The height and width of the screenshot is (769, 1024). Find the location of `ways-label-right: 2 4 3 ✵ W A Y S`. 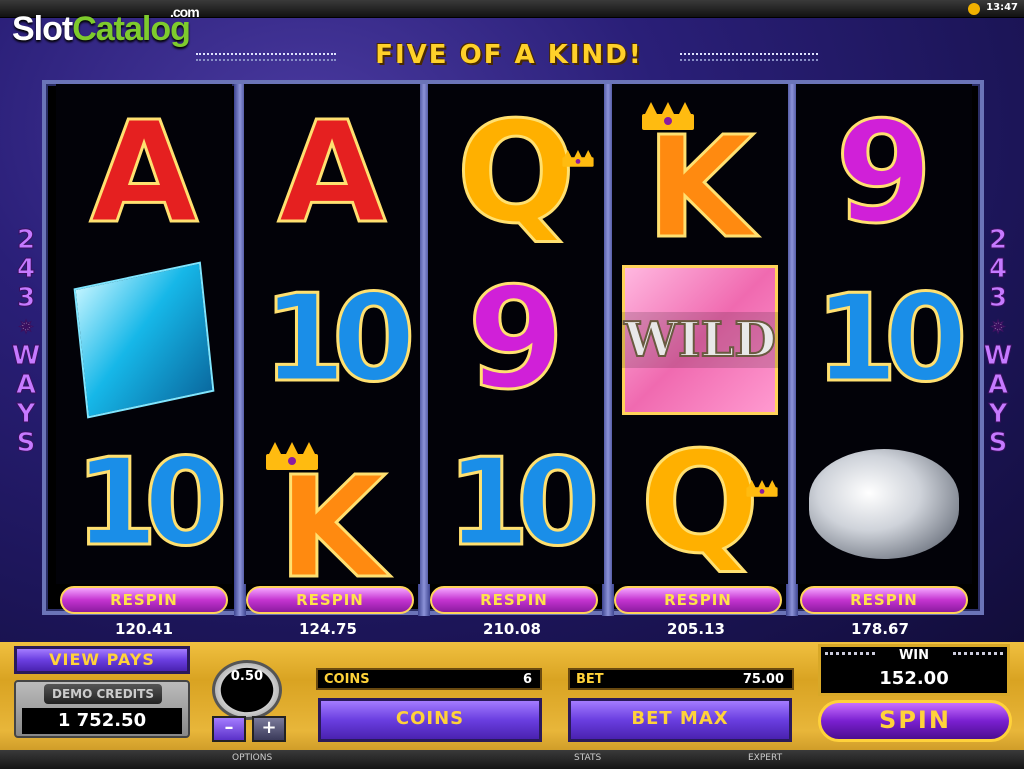

ways-label-right: 2 4 3 ✵ W A Y S is located at coordinates (998, 341).